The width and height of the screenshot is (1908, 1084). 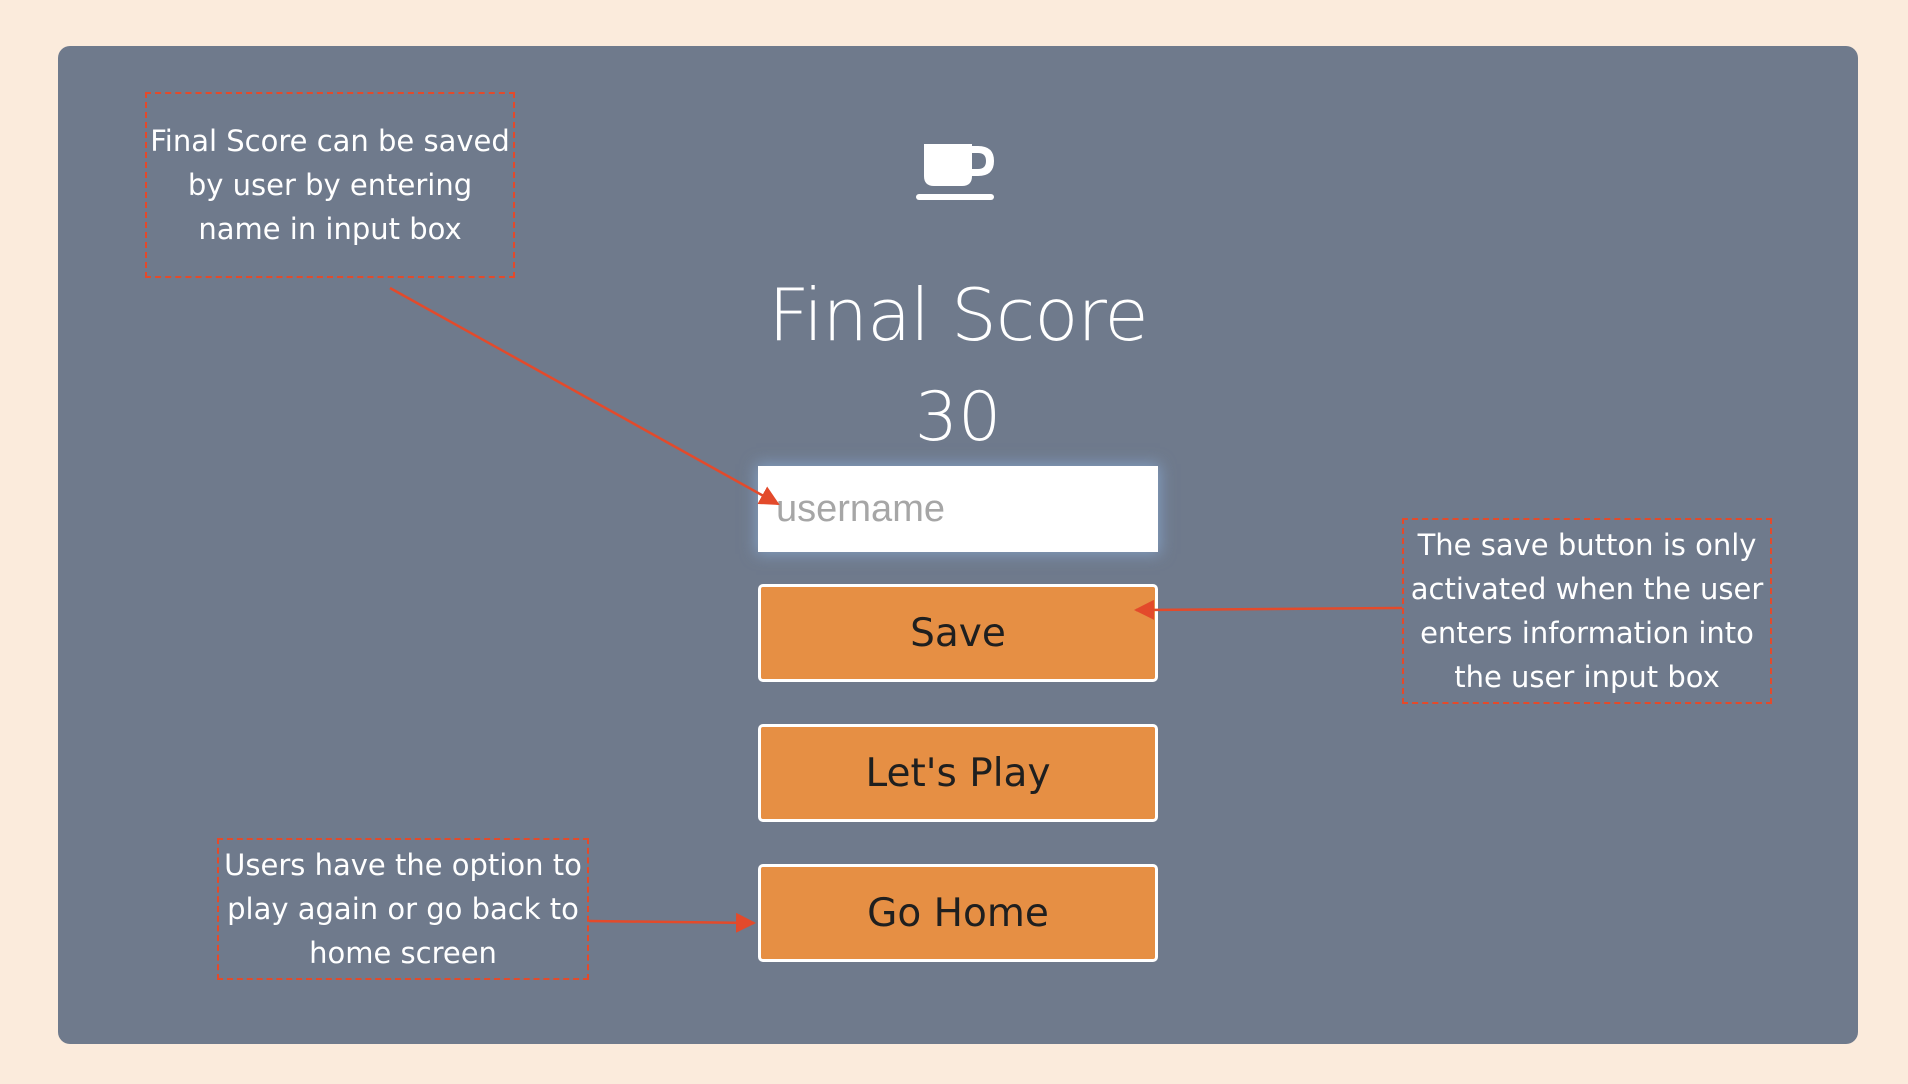 What do you see at coordinates (958, 913) in the screenshot?
I see `go-home-button: Go Home` at bounding box center [958, 913].